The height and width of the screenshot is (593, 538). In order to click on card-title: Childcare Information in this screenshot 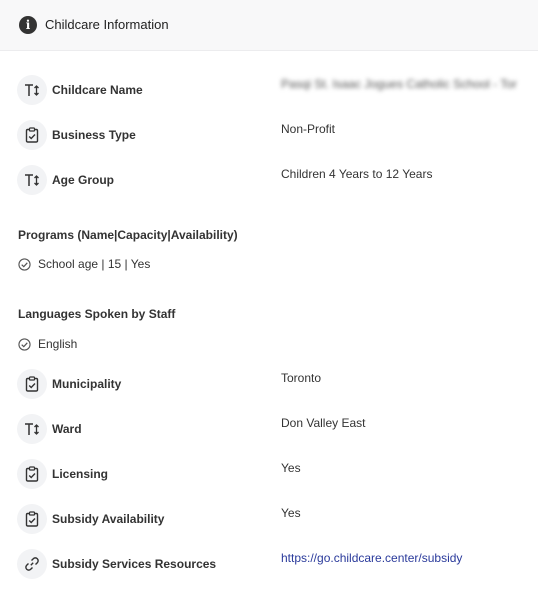, I will do `click(107, 24)`.